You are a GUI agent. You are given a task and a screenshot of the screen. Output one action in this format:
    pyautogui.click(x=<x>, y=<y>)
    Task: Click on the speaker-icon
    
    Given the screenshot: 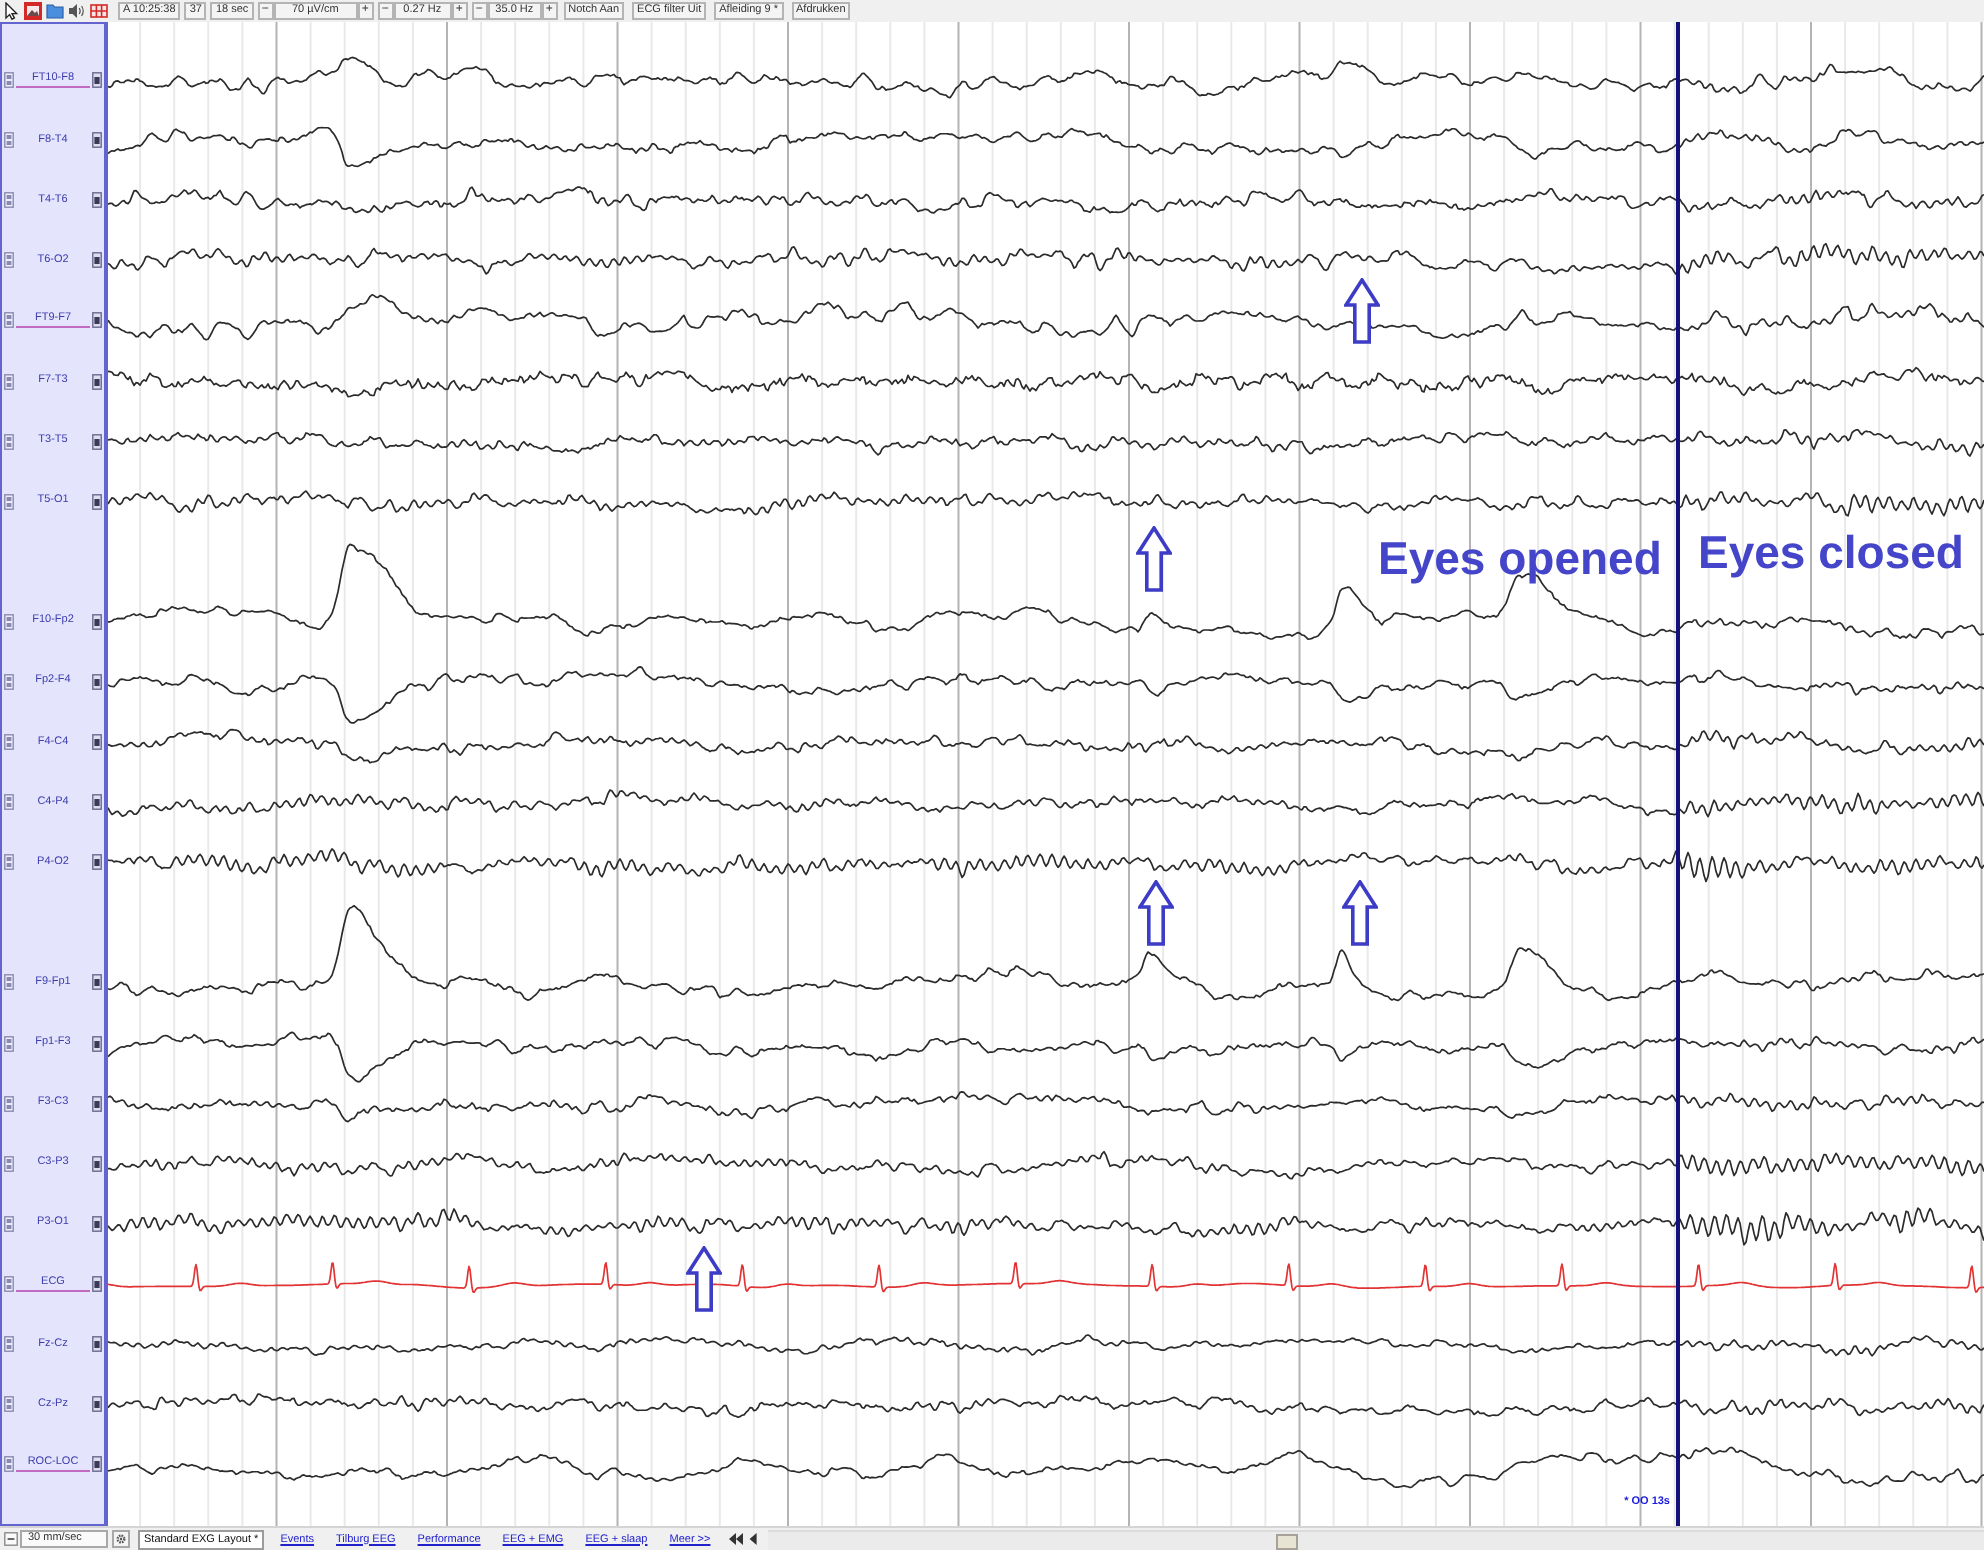 What is the action you would take?
    pyautogui.click(x=77, y=11)
    